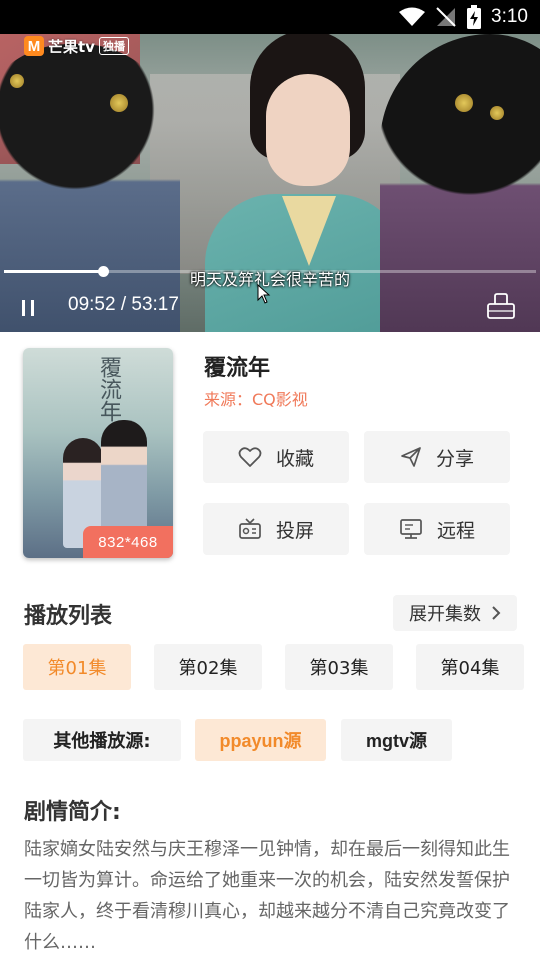 The image size is (540, 960). Describe the element at coordinates (256, 399) in the screenshot. I see `show-source: 来源：CQ影视` at that location.